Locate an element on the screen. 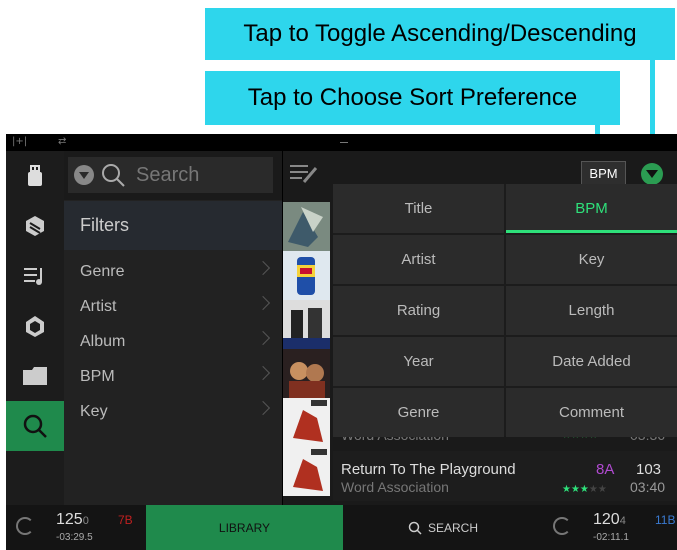 This screenshot has width=677, height=550. track-rating: ★★★★★ is located at coordinates (584, 489).